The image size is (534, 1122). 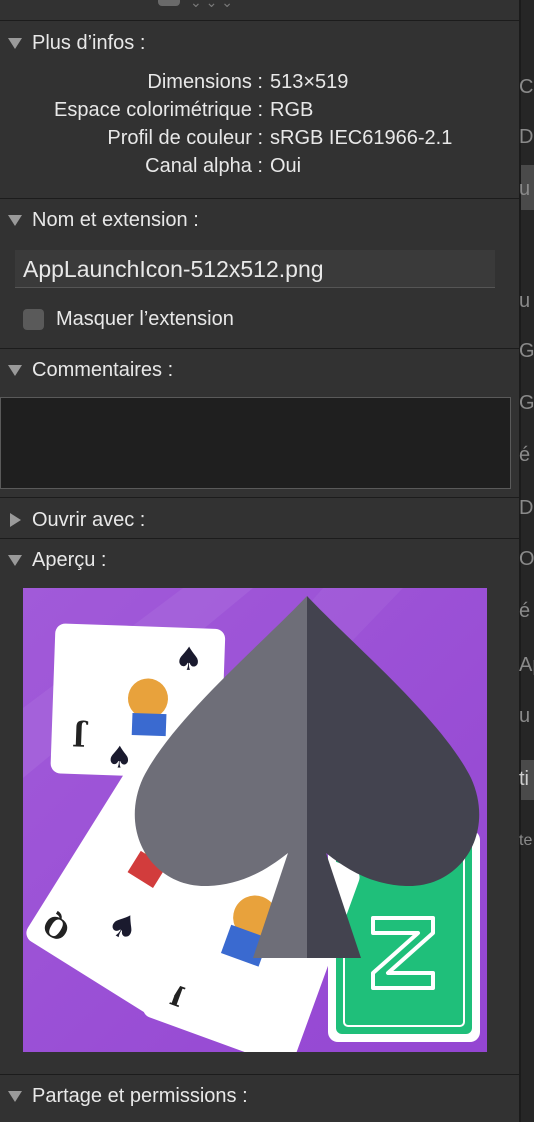 I want to click on colorspace-value: RGB, so click(x=292, y=110).